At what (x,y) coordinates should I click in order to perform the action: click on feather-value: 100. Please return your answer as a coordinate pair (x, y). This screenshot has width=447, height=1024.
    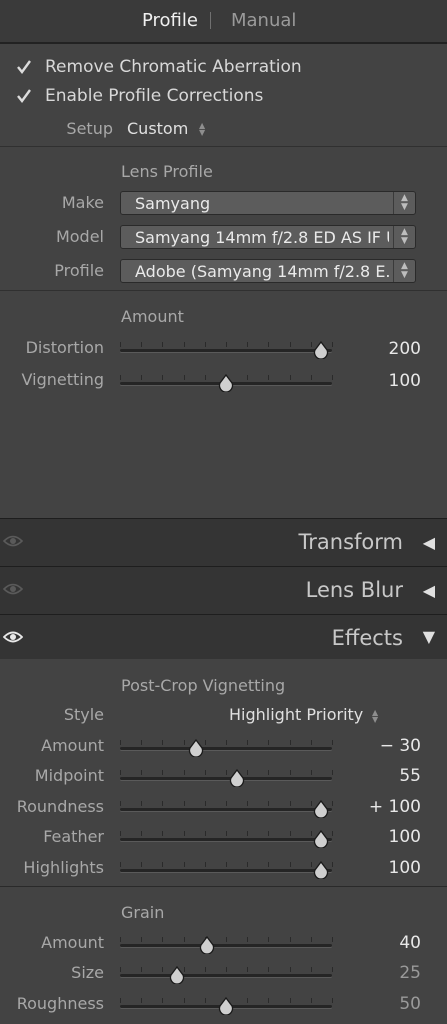
    Looking at the image, I should click on (405, 837).